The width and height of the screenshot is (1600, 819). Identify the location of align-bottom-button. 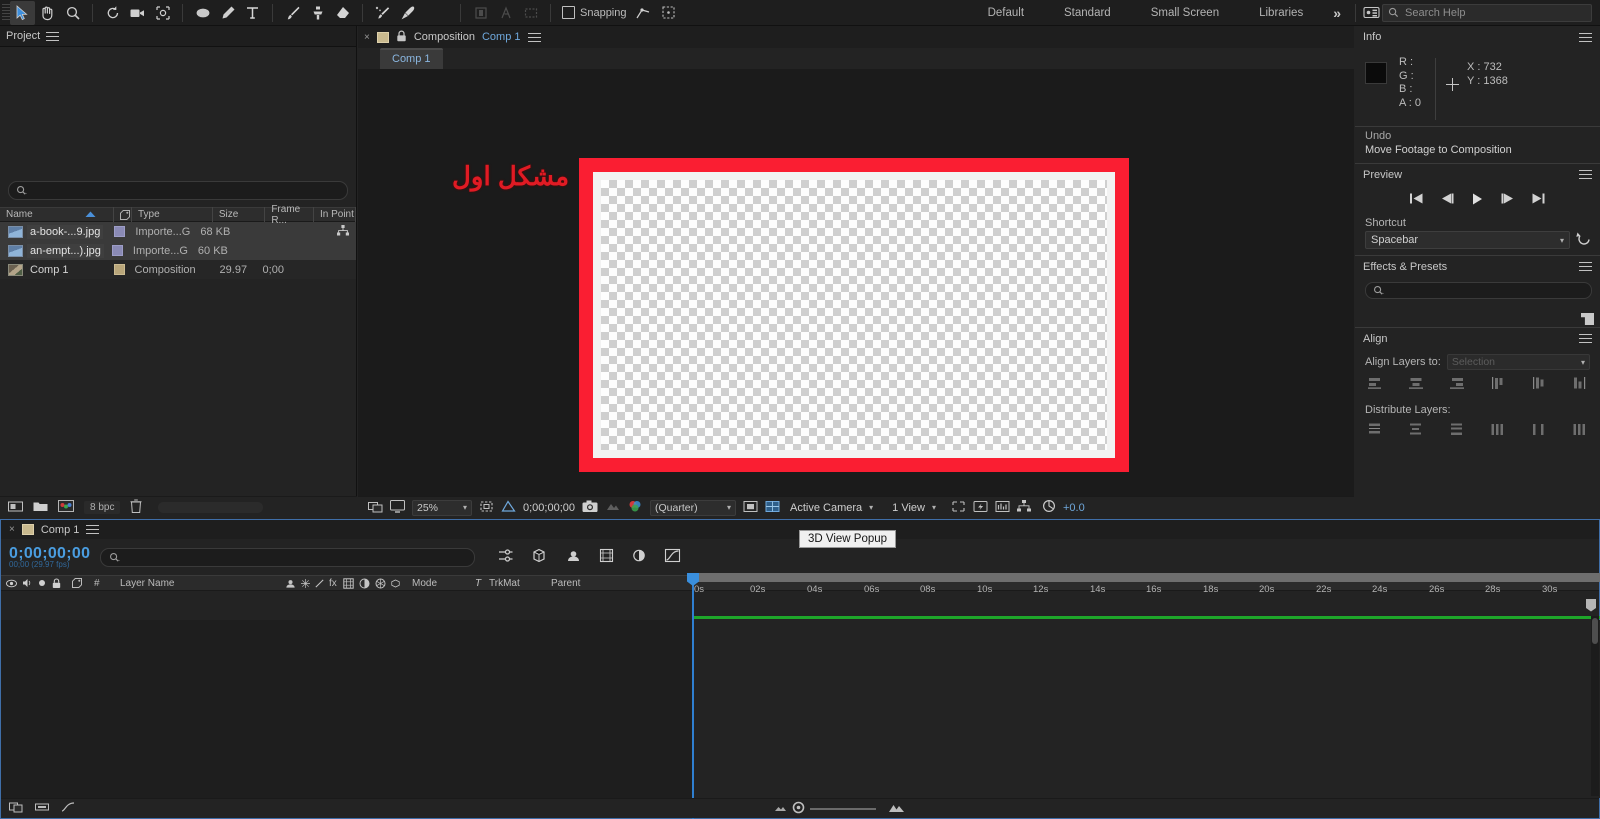
(1580, 384).